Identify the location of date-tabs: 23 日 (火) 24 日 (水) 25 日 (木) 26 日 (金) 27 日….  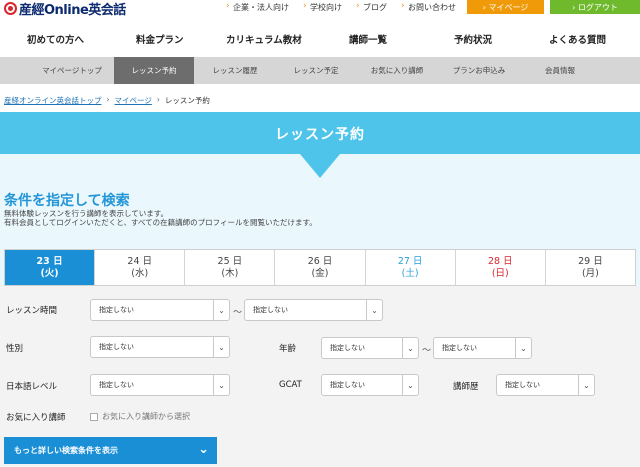
(320, 267).